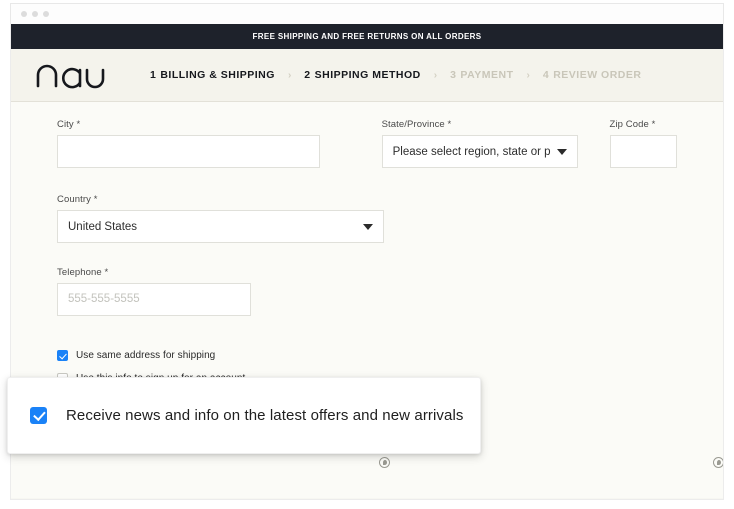  What do you see at coordinates (643, 151) in the screenshot?
I see `zip-input` at bounding box center [643, 151].